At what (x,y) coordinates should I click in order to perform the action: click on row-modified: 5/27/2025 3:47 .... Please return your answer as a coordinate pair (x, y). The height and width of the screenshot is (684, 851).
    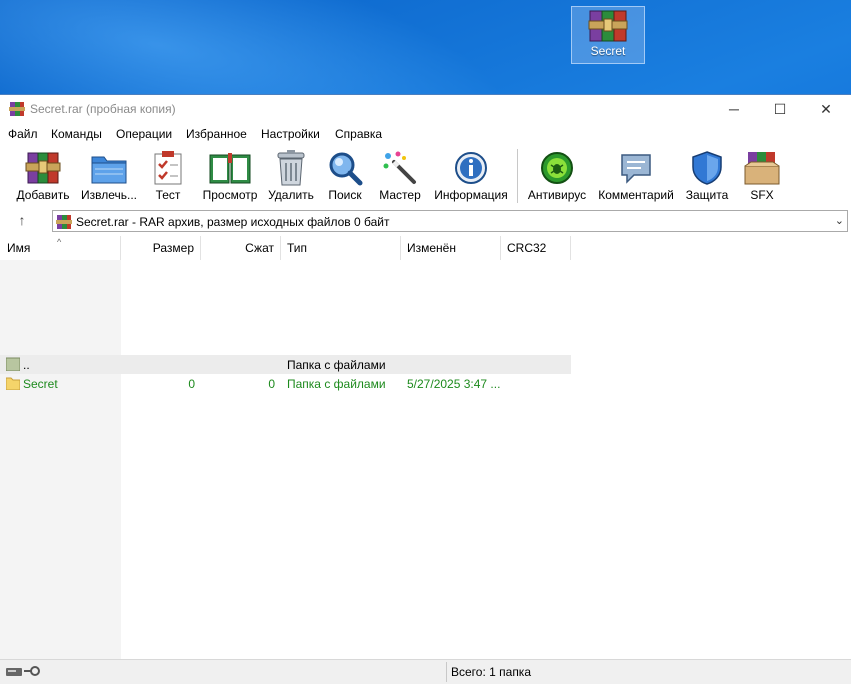
    Looking at the image, I should click on (454, 384).